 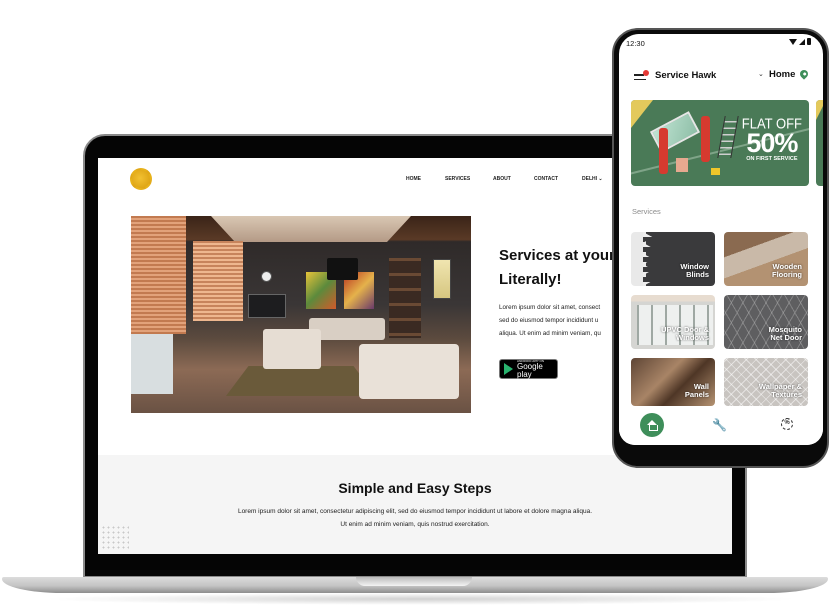 What do you see at coordinates (414, 581) in the screenshot?
I see `laptop-notch` at bounding box center [414, 581].